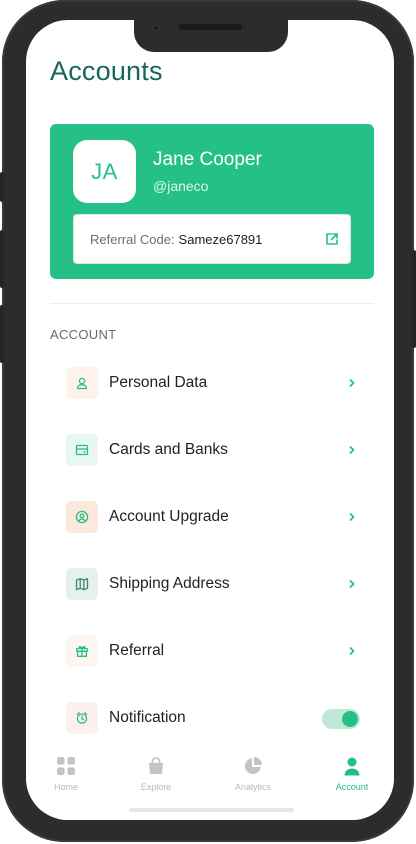  What do you see at coordinates (156, 28) in the screenshot?
I see `camera` at bounding box center [156, 28].